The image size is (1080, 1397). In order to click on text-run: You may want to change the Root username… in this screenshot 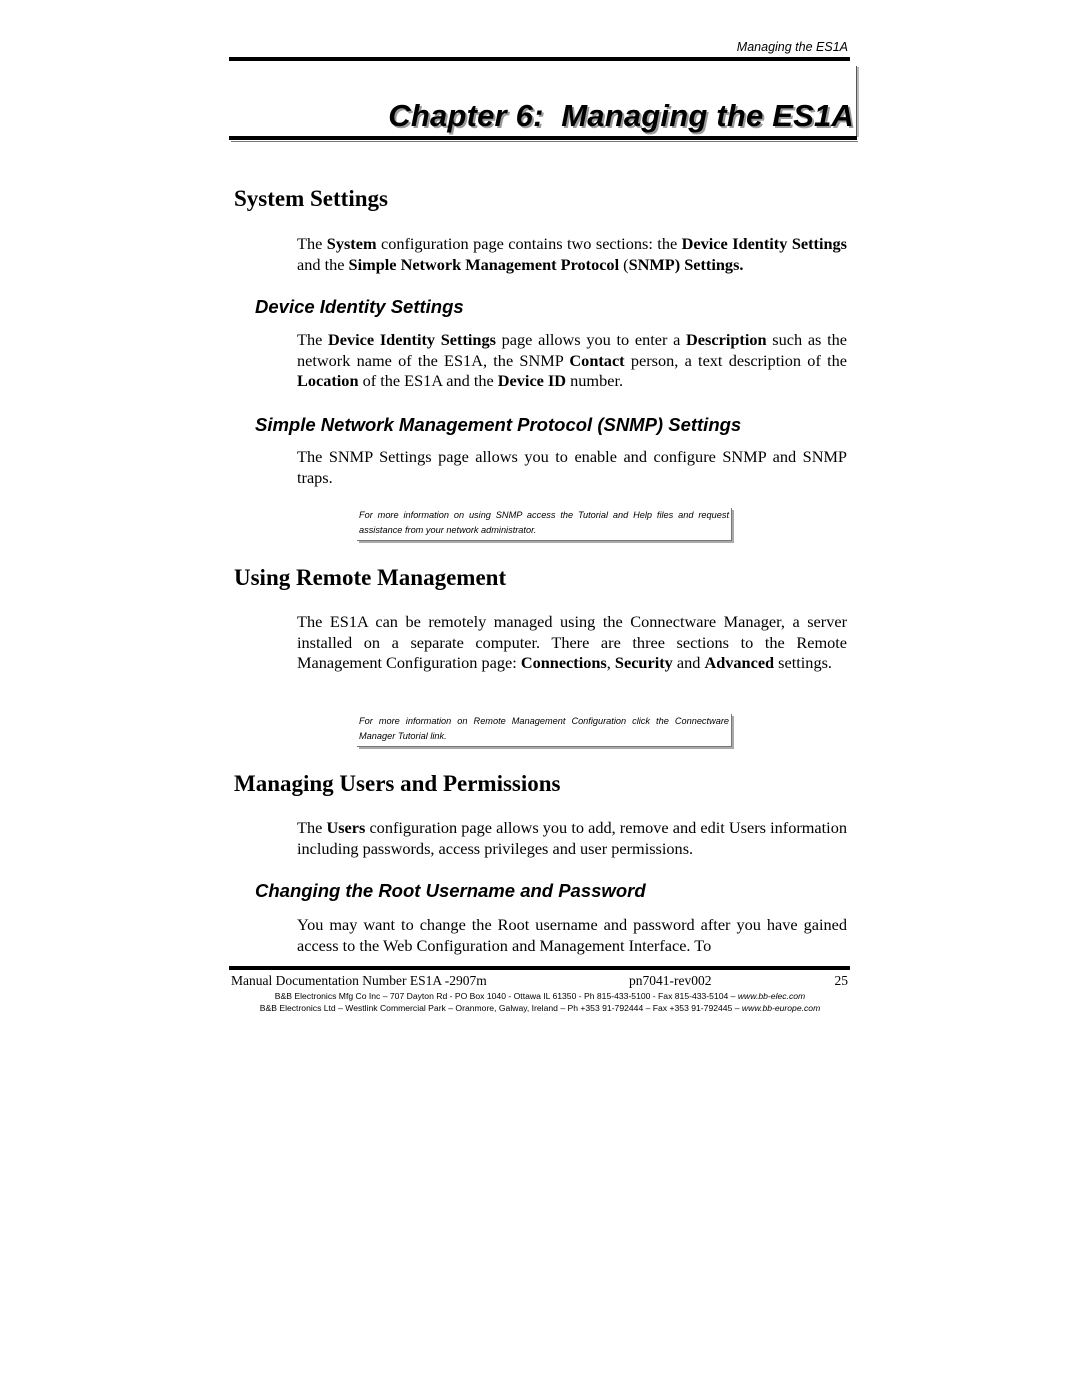, I will do `click(572, 935)`.